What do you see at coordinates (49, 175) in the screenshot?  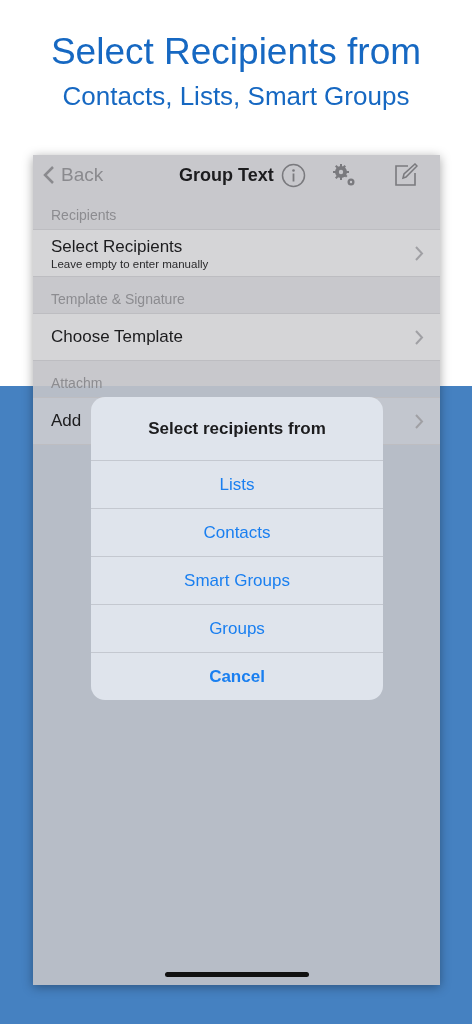 I see `back-chevron-icon` at bounding box center [49, 175].